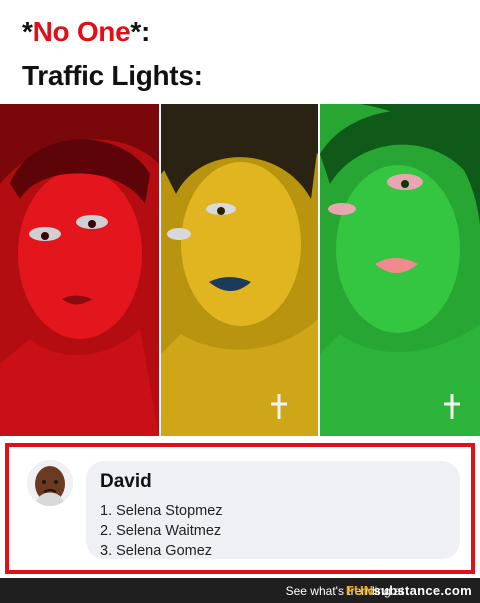 This screenshot has width=480, height=603. I want to click on caption-highlight: No One, so click(81, 31).